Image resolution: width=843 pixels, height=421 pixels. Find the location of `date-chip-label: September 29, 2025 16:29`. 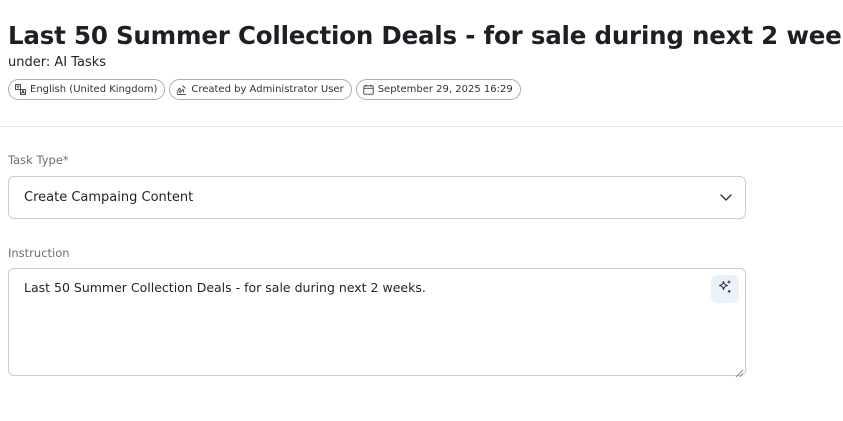

date-chip-label: September 29, 2025 16:29 is located at coordinates (445, 89).